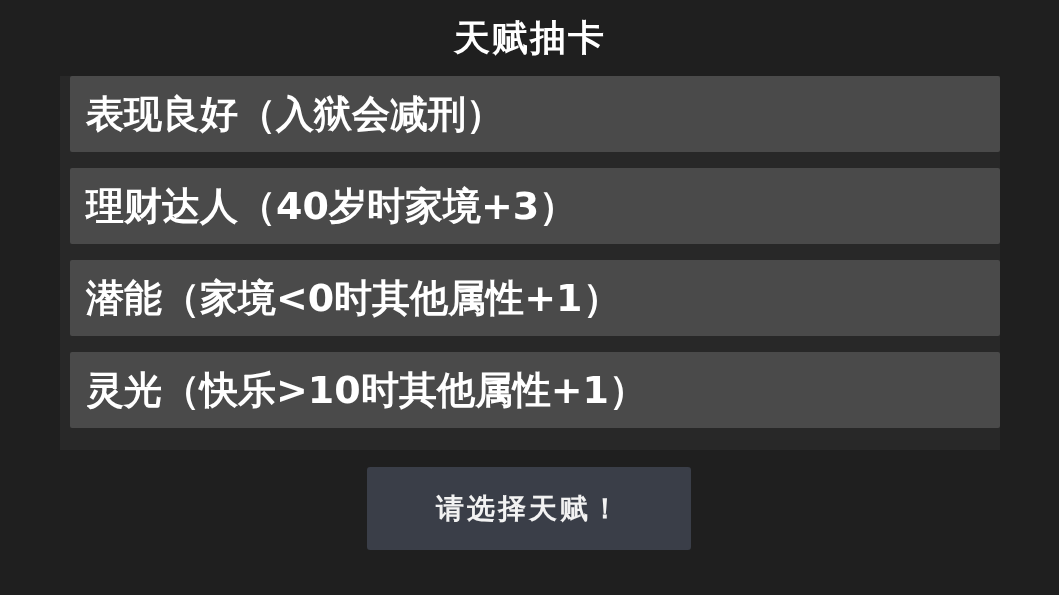 Image resolution: width=1059 pixels, height=595 pixels. I want to click on talent-item: 灵光（快乐>10时其他属性+1）, so click(535, 390).